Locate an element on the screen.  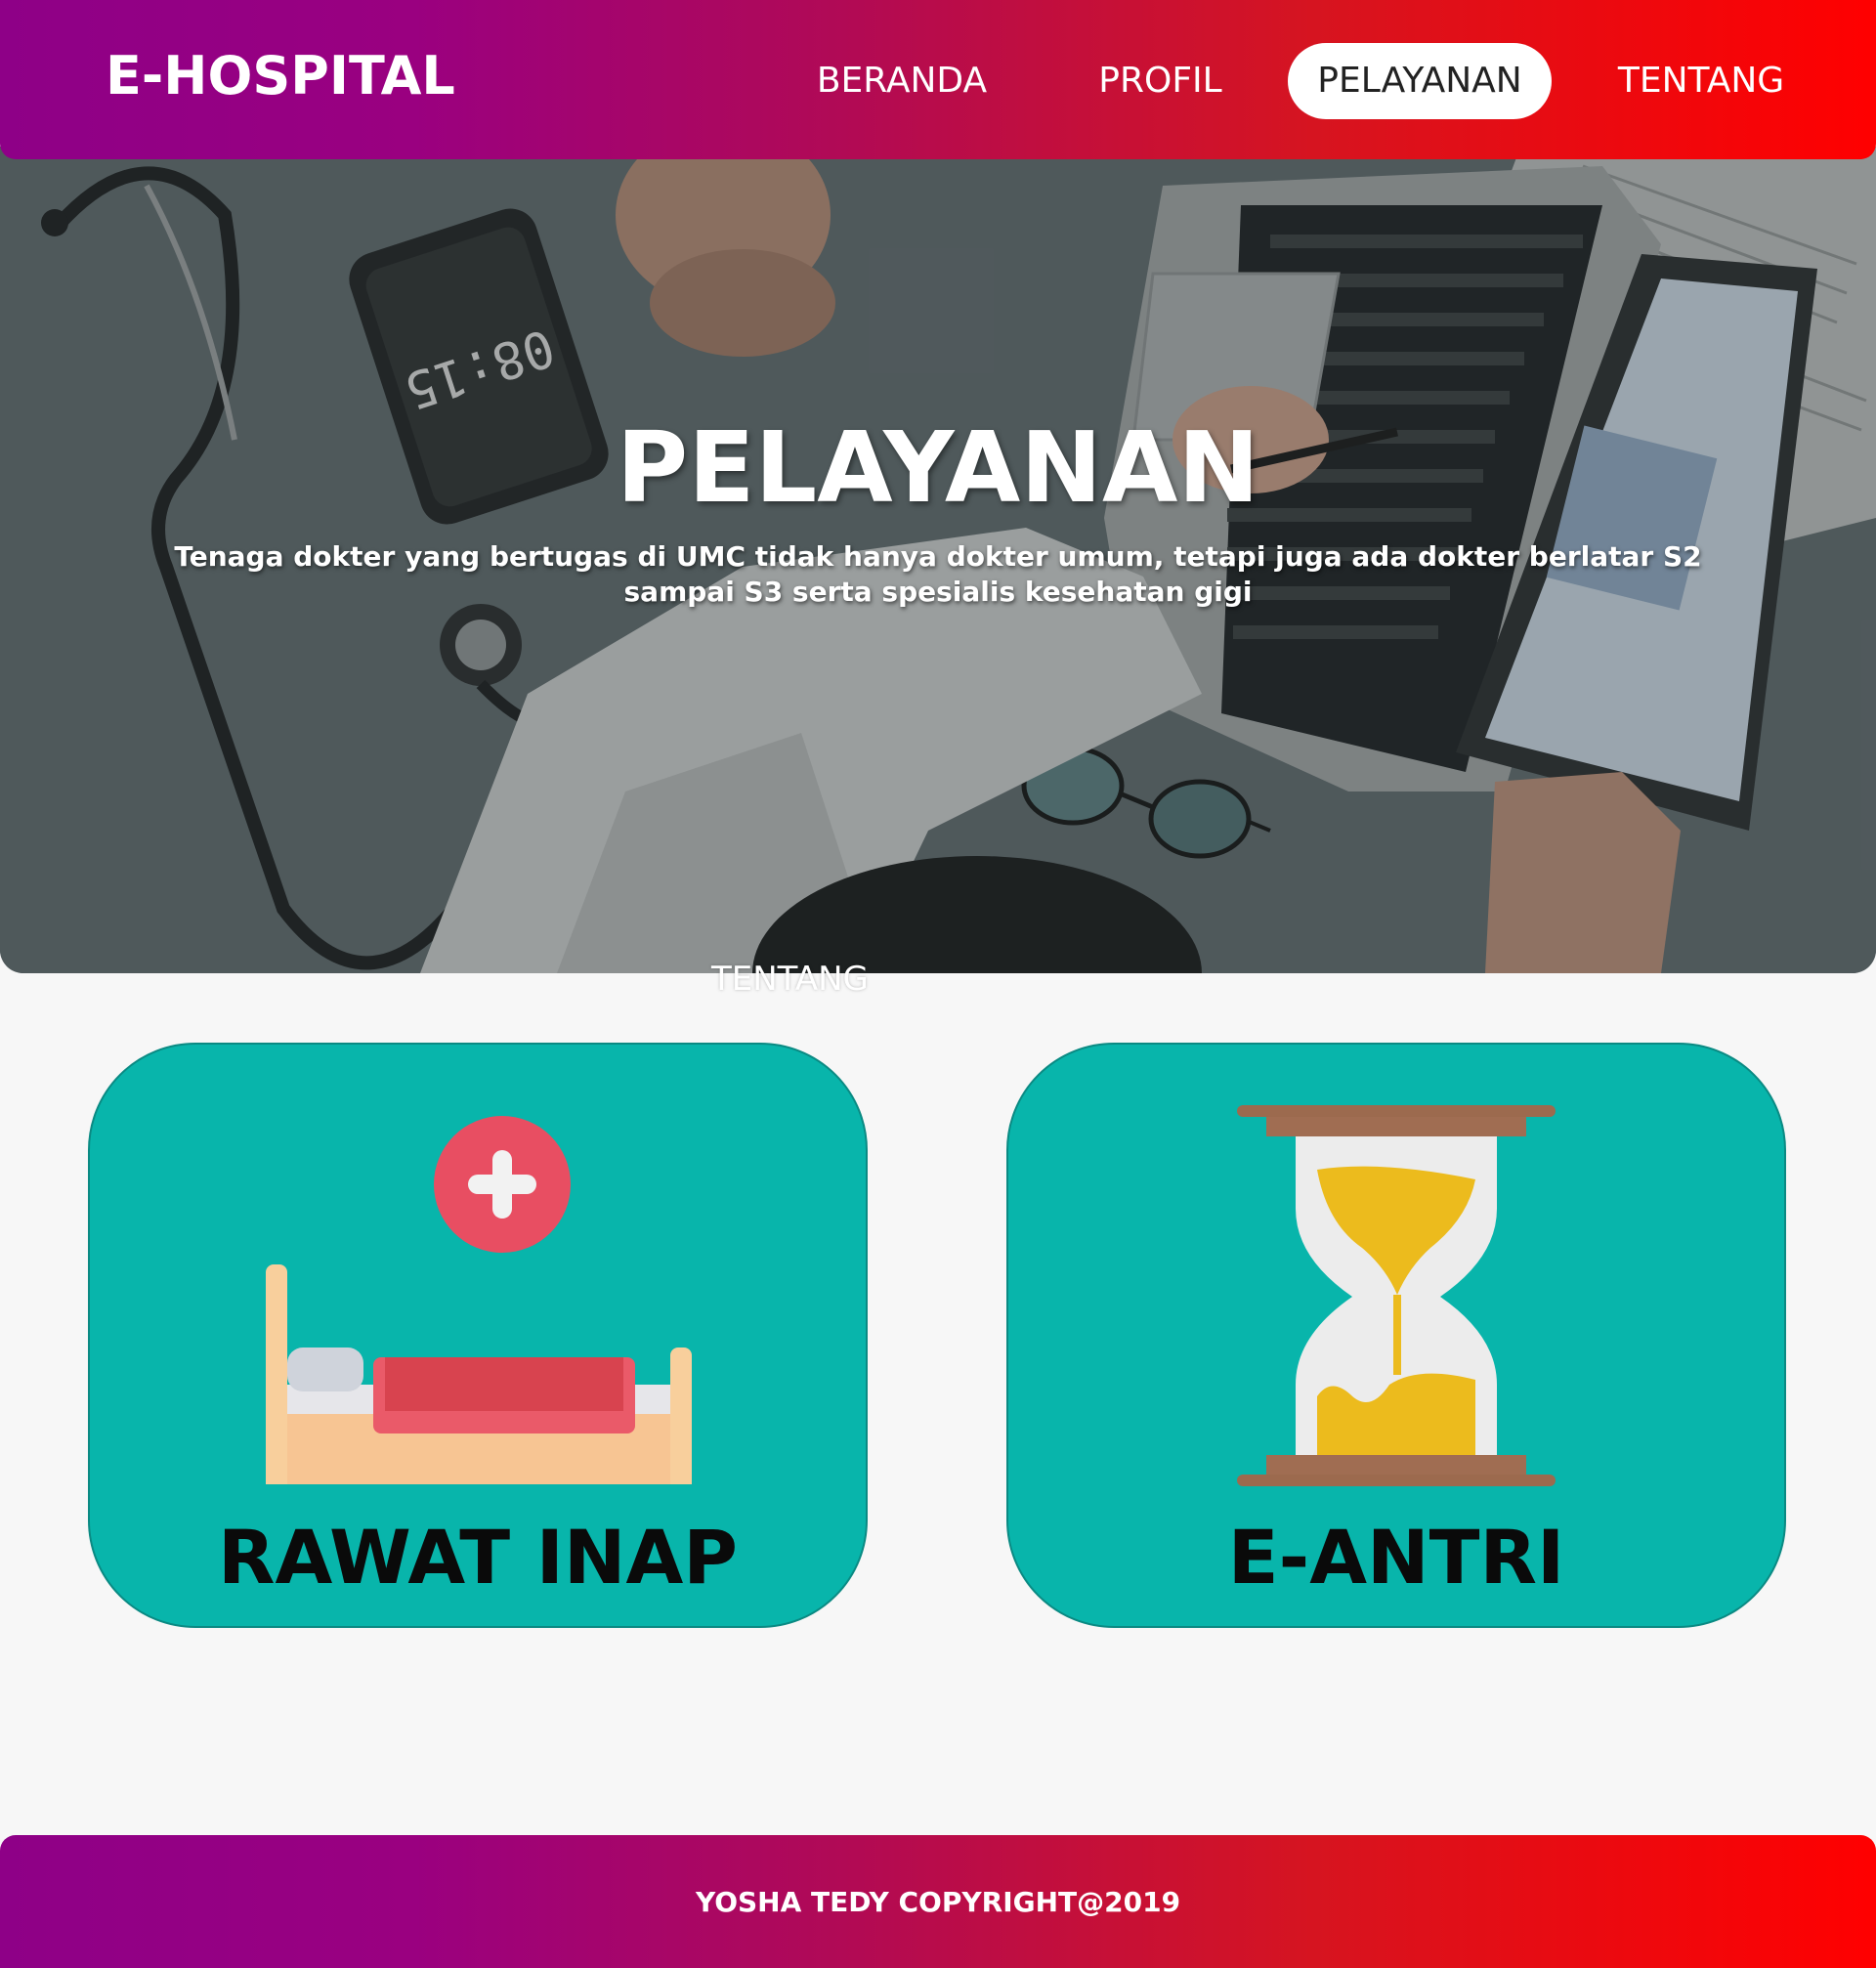
rawat-inap-card: RAWAT INAP is located at coordinates (478, 1335).